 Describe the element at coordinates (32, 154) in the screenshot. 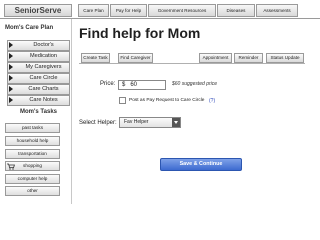

I see `task-transportation: transportation` at that location.